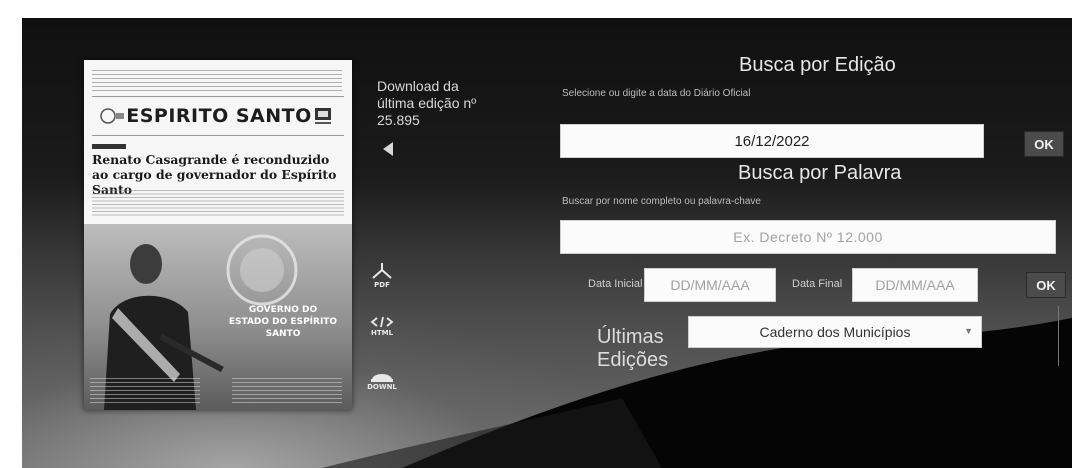 The width and height of the screenshot is (1080, 468). I want to click on keyword-search-input: Ex. Decreto Nº 12.000, so click(808, 237).